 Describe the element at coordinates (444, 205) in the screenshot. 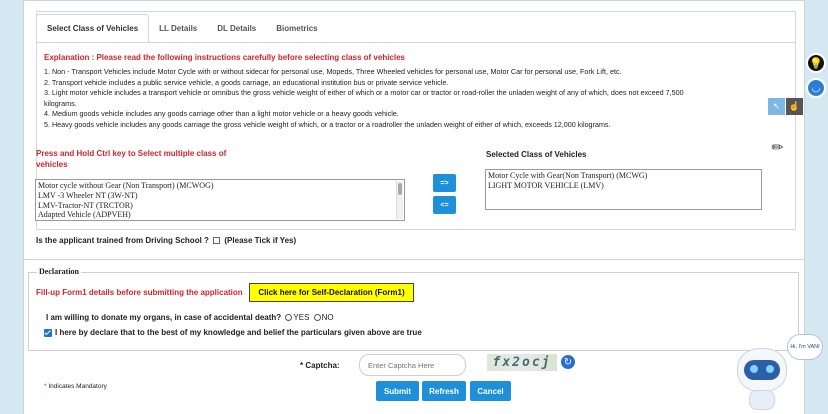

I see `remove-class-button: <=` at that location.